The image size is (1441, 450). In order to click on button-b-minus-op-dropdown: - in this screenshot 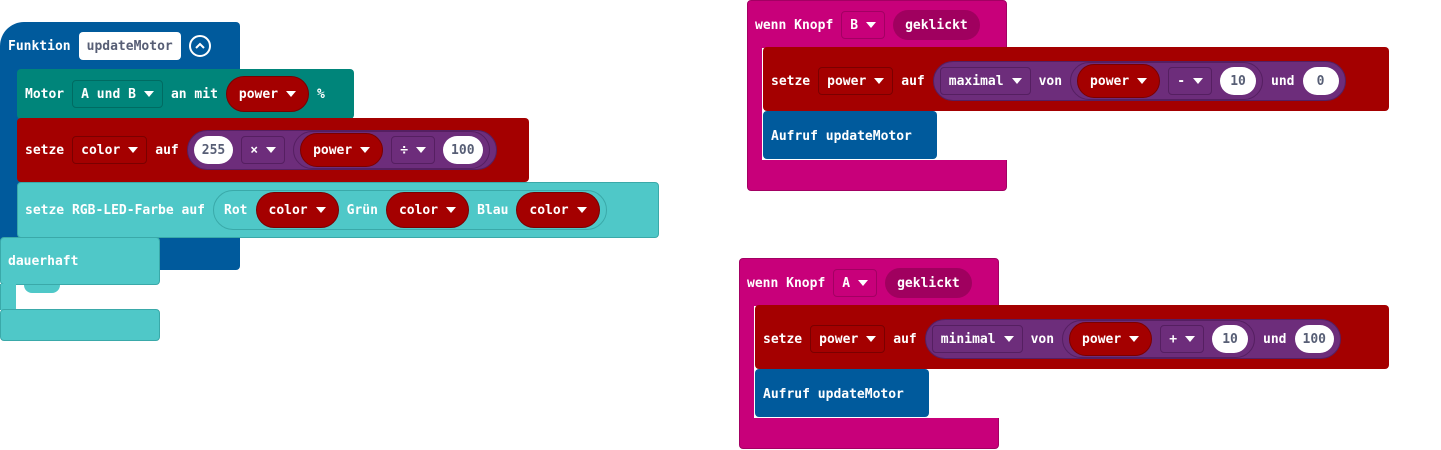, I will do `click(1190, 81)`.